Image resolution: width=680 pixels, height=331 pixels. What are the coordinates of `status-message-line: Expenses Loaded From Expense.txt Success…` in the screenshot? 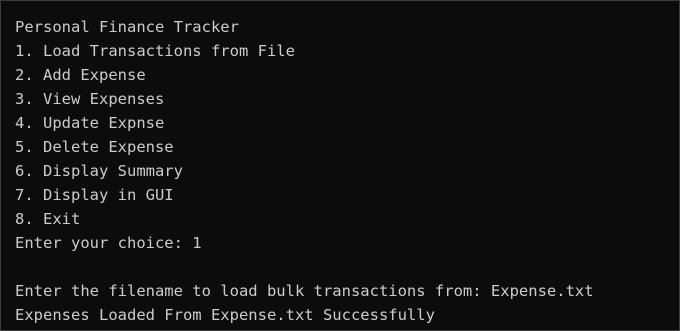 It's located at (225, 315).